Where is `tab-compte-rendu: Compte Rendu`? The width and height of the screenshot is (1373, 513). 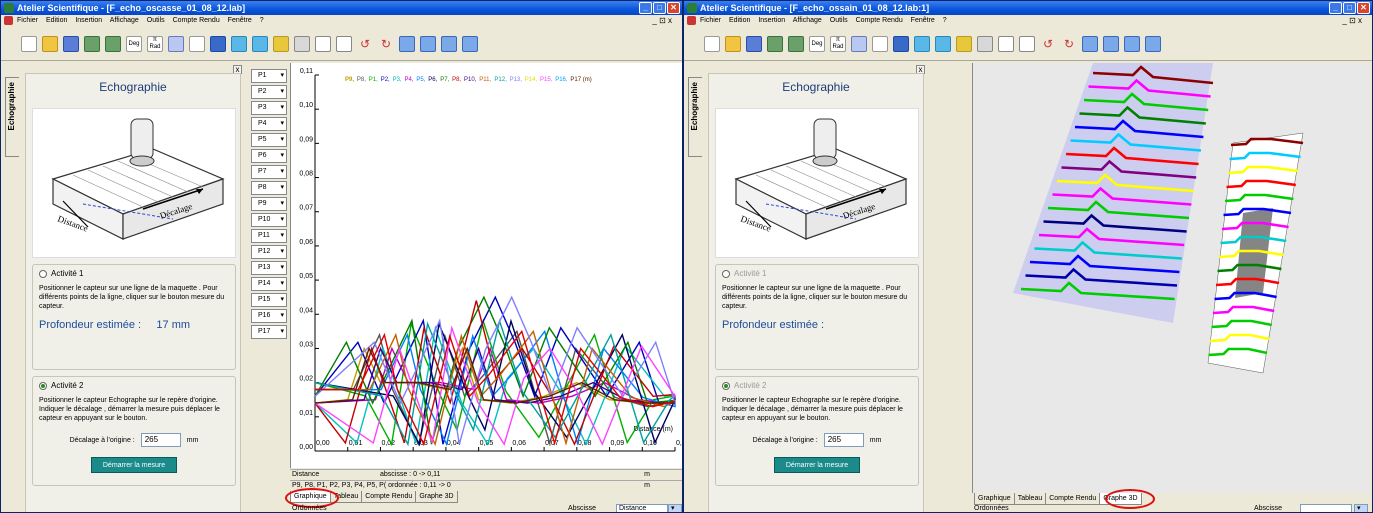
tab-compte-rendu: Compte Rendu is located at coordinates (389, 497).